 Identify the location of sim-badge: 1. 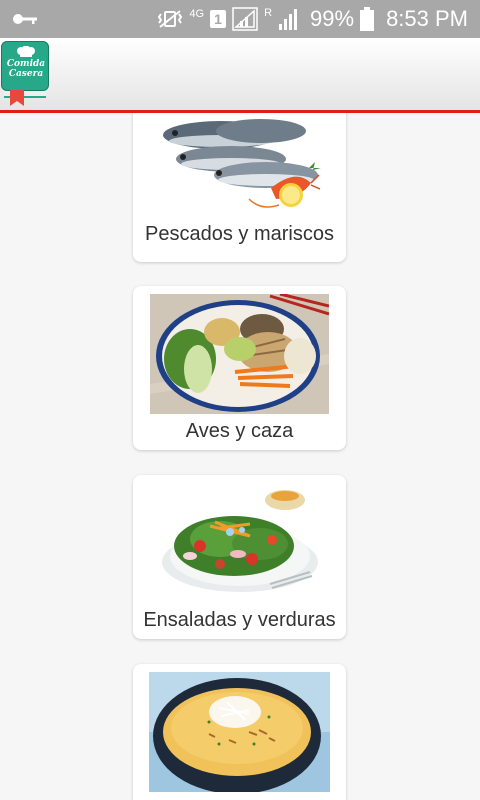
(218, 19).